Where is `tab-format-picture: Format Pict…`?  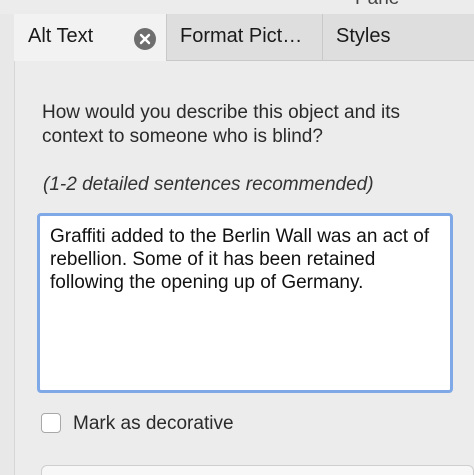
tab-format-picture: Format Pict… is located at coordinates (245, 37).